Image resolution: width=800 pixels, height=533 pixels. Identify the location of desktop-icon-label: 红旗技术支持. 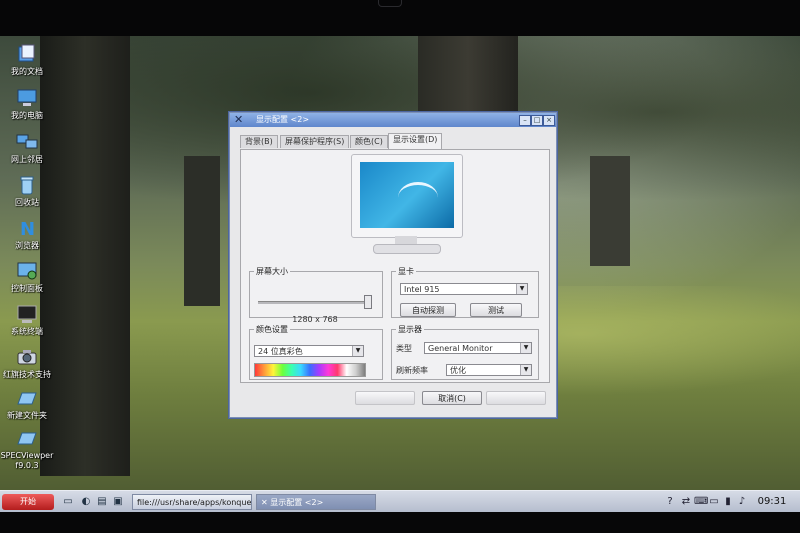
(27, 374).